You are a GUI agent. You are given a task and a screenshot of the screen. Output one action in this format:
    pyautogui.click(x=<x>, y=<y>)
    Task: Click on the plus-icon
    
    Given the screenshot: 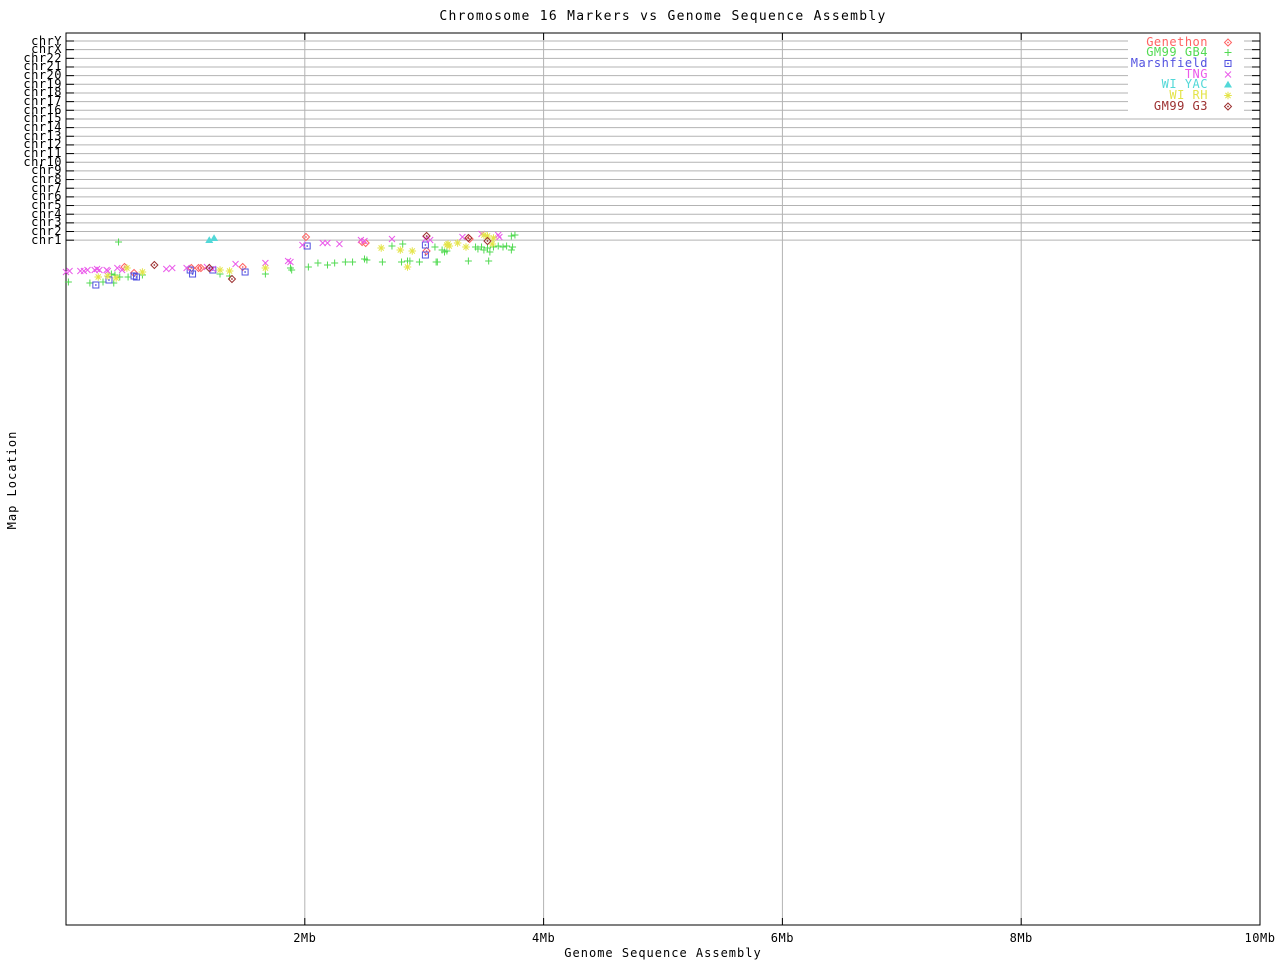 What is the action you would take?
    pyautogui.click(x=1228, y=53)
    